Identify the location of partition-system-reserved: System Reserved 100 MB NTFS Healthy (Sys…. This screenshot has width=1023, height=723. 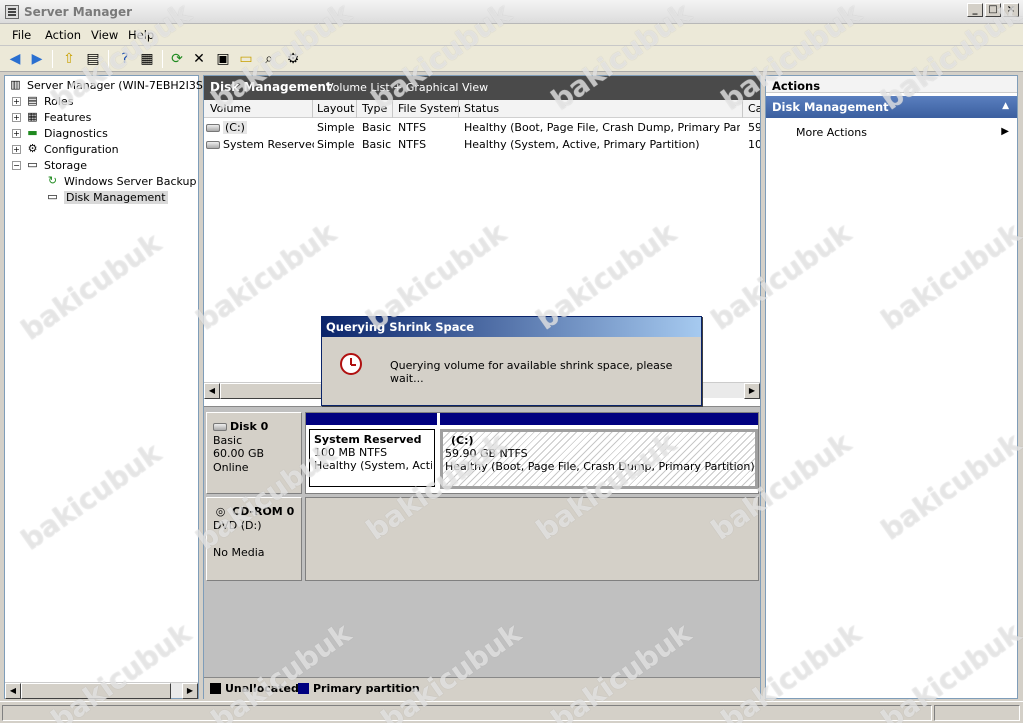
(372, 458).